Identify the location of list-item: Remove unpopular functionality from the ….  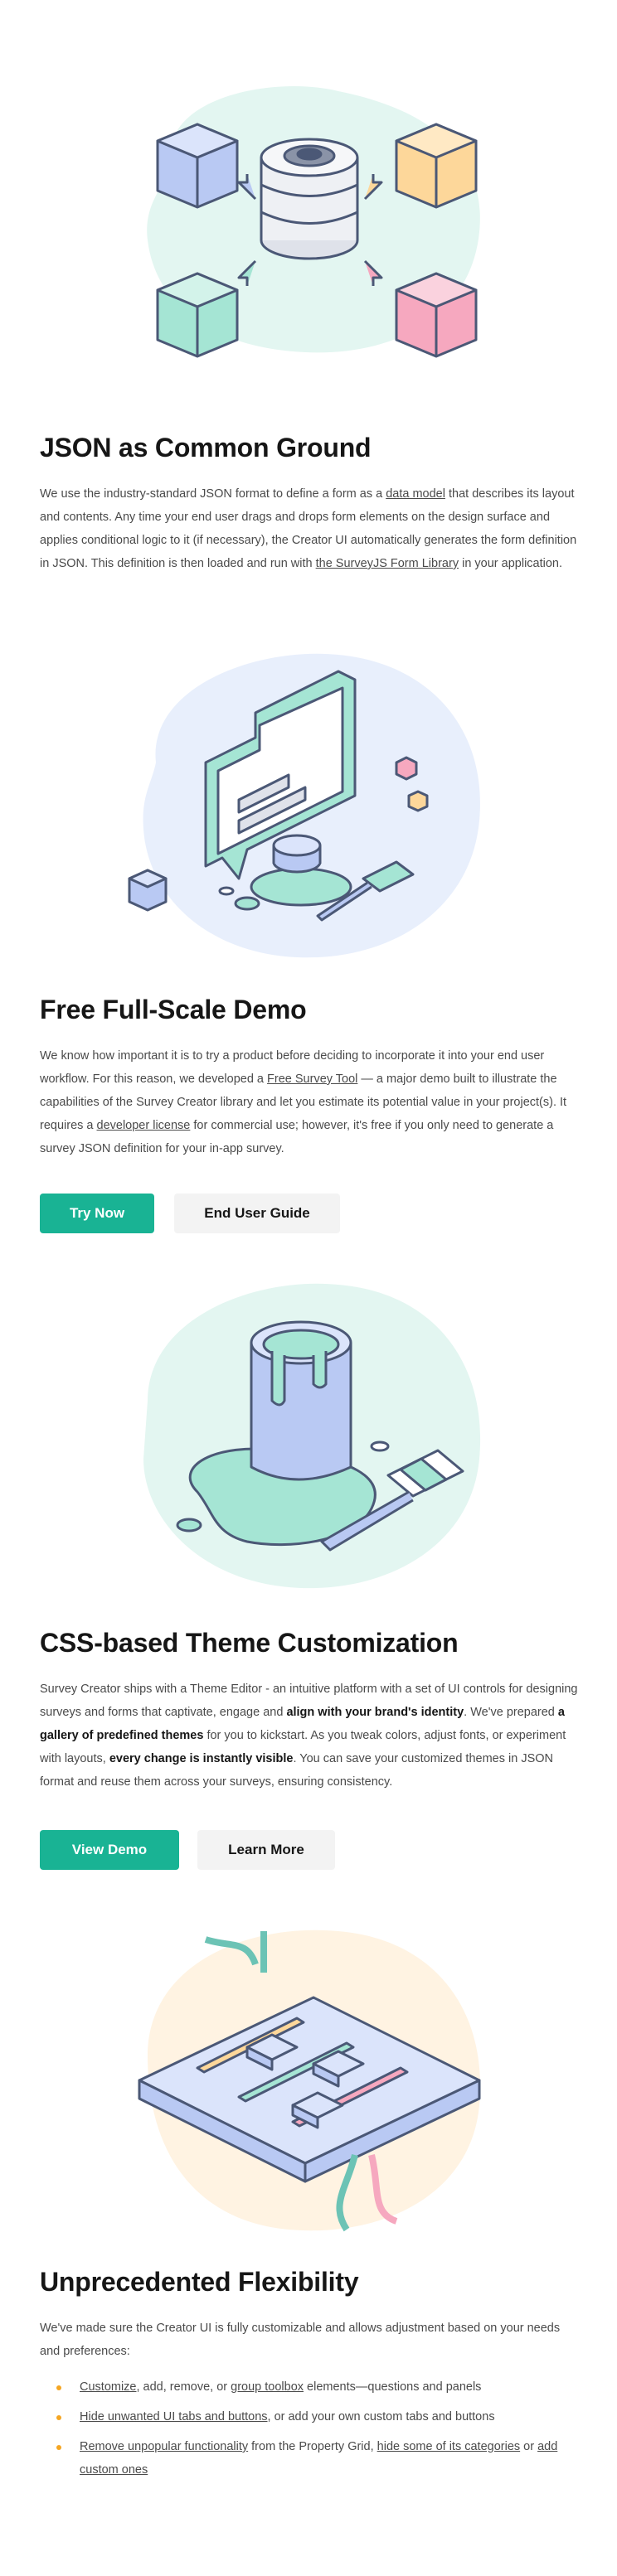
(311, 2458).